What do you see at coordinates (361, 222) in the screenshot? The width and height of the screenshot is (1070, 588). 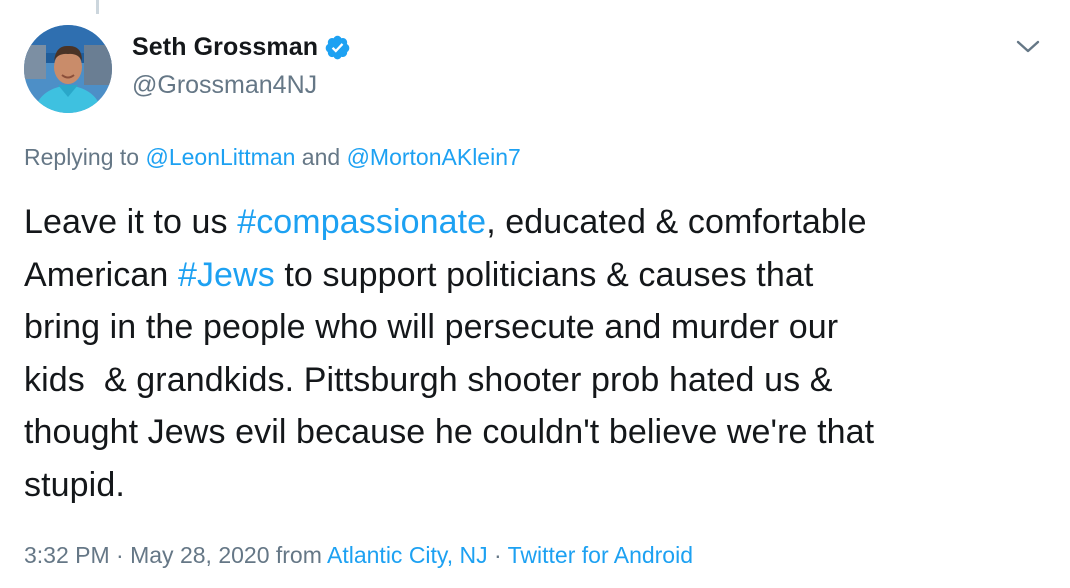 I see `hashtag-link: #compassionate` at bounding box center [361, 222].